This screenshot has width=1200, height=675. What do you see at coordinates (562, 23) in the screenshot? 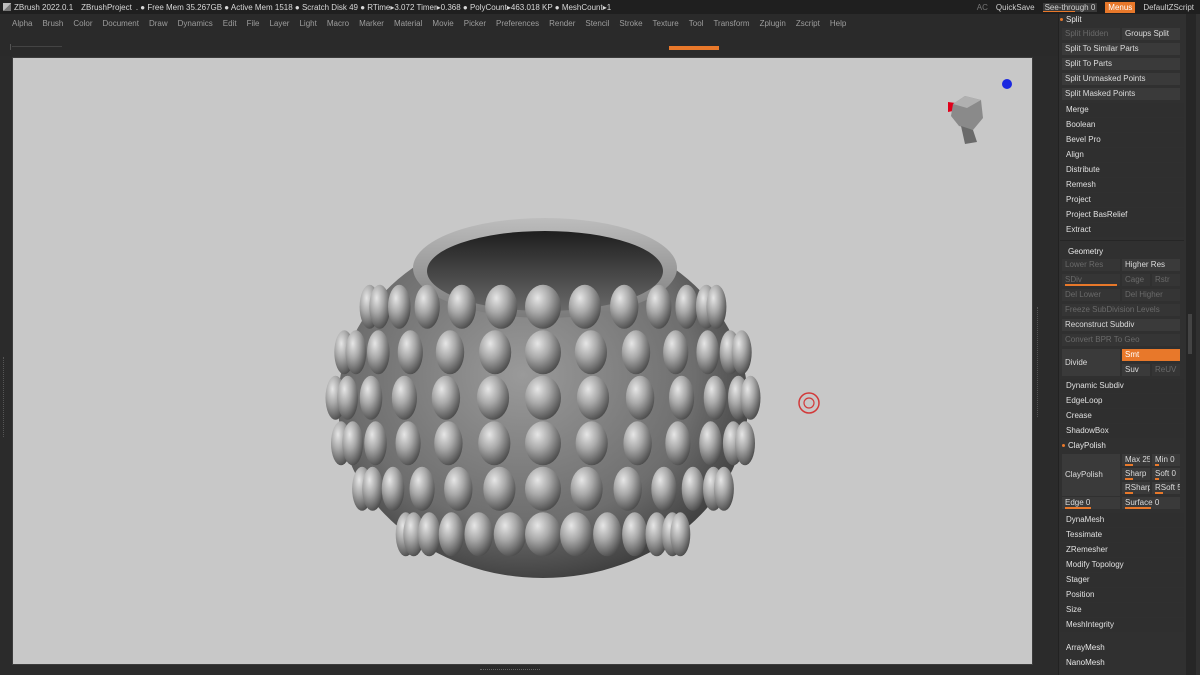
I see `menu-render: Render` at bounding box center [562, 23].